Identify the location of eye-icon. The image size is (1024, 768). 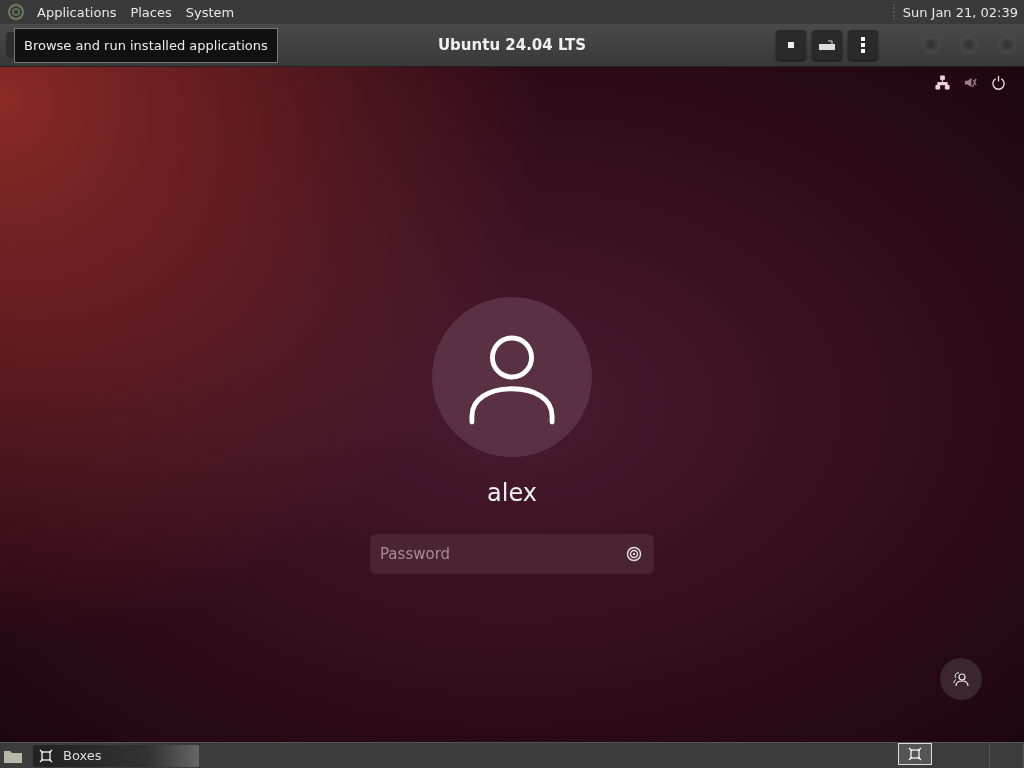
(634, 554).